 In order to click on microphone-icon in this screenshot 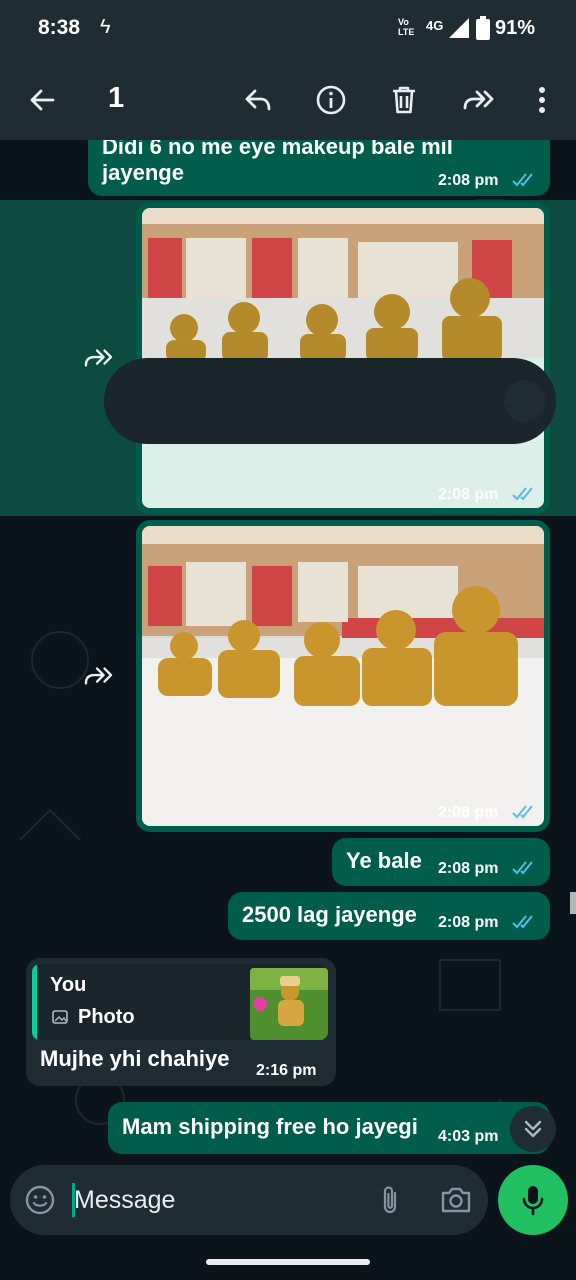, I will do `click(533, 1201)`.